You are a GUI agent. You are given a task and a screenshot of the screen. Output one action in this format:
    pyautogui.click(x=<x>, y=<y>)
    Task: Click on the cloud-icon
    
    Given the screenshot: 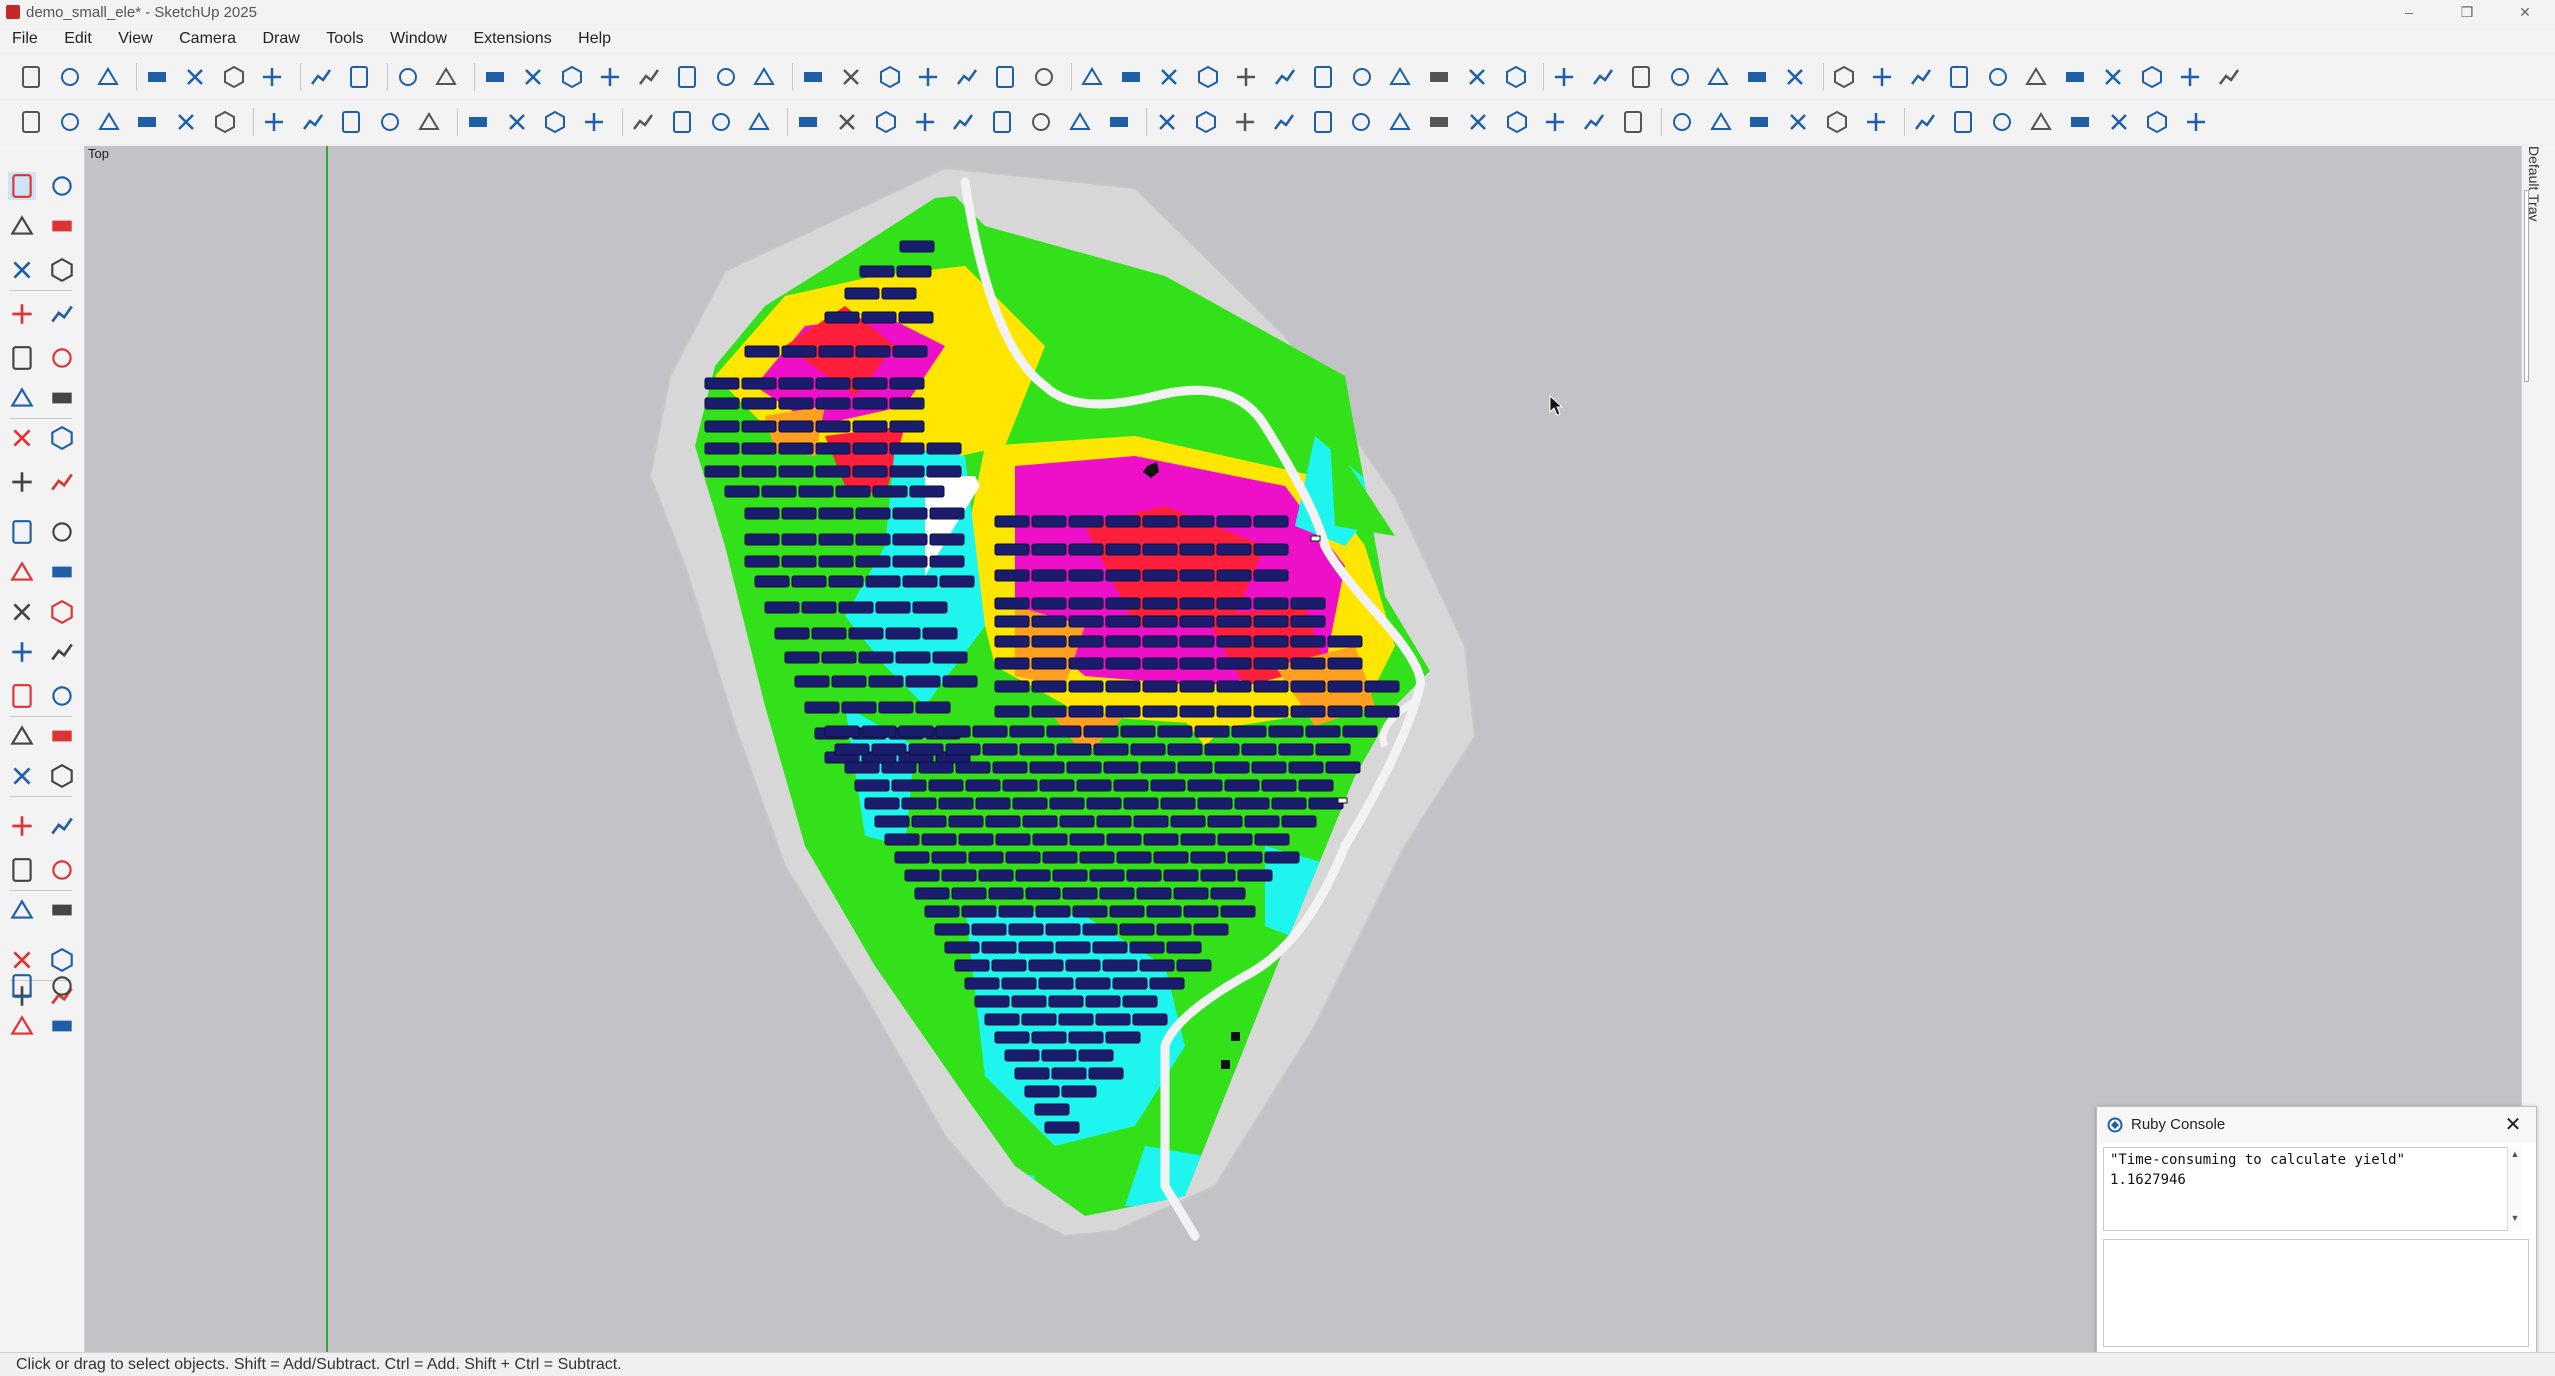 What is the action you would take?
    pyautogui.click(x=1119, y=122)
    